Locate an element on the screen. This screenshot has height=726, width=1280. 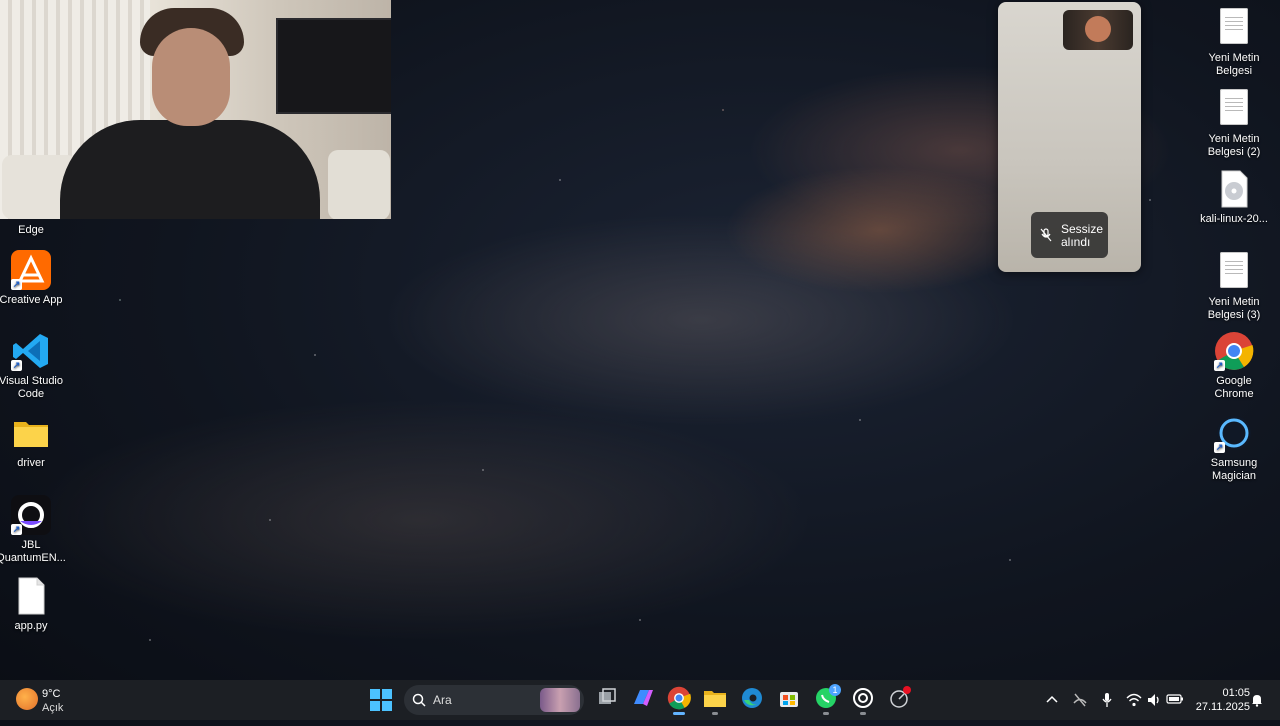
taskbar: 9°C Açık Ara 1 01:05 27.11.2025 is located at coordinates (640, 700).